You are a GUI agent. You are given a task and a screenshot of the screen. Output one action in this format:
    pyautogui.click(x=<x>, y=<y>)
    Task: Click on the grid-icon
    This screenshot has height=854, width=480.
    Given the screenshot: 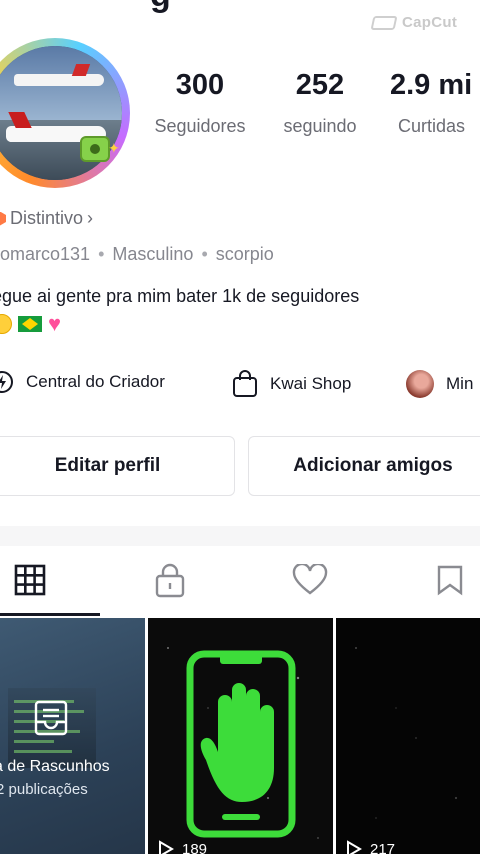 What is the action you would take?
    pyautogui.click(x=30, y=580)
    